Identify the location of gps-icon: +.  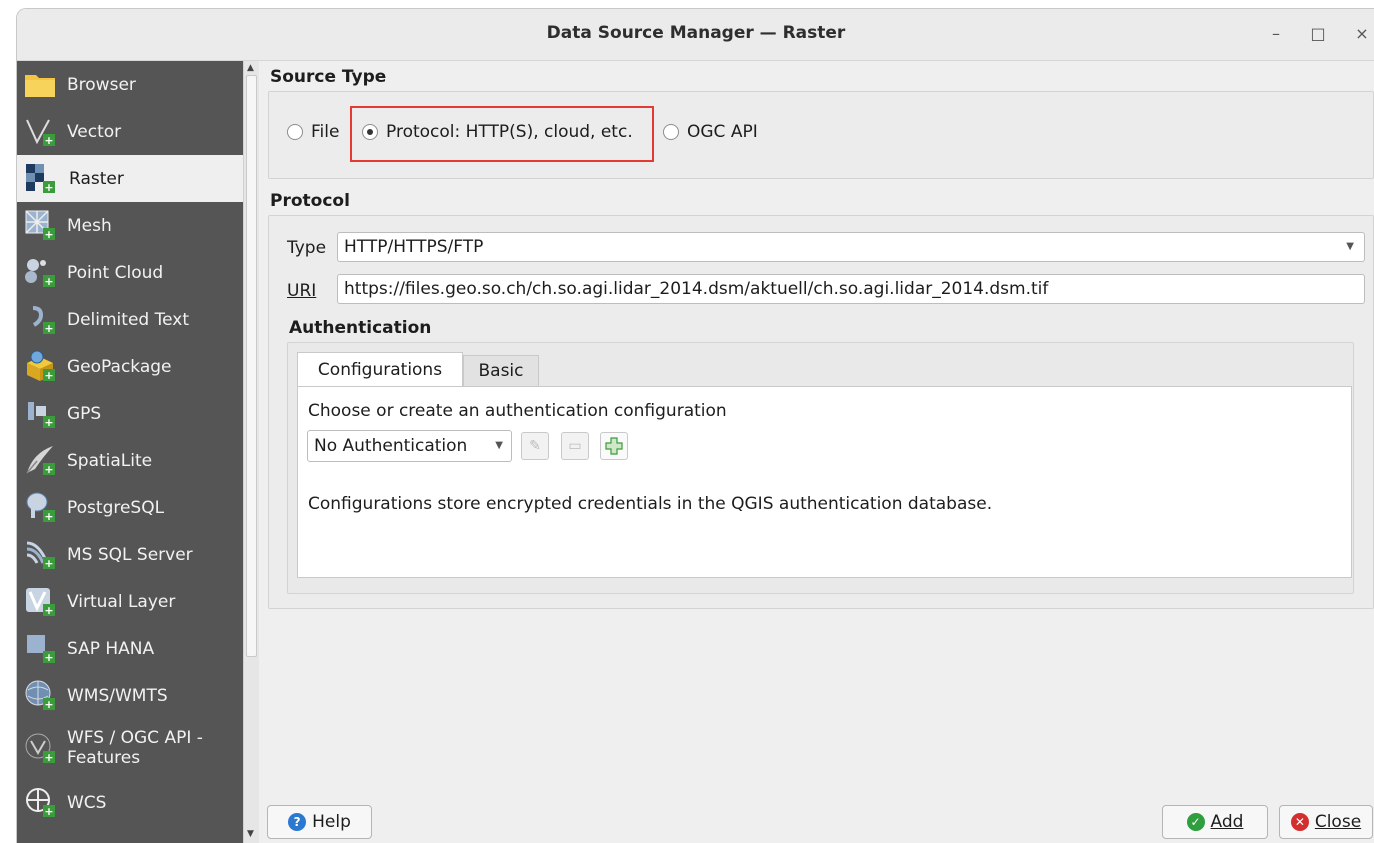
(41, 415).